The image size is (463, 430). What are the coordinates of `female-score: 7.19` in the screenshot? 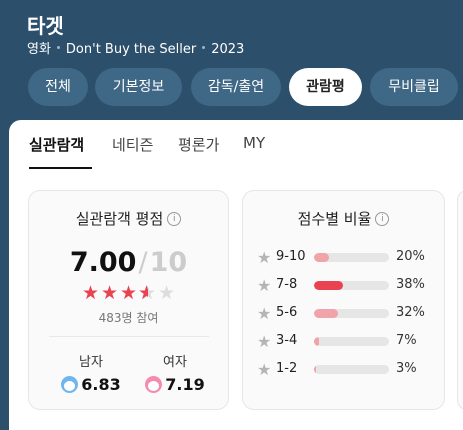 It's located at (185, 384).